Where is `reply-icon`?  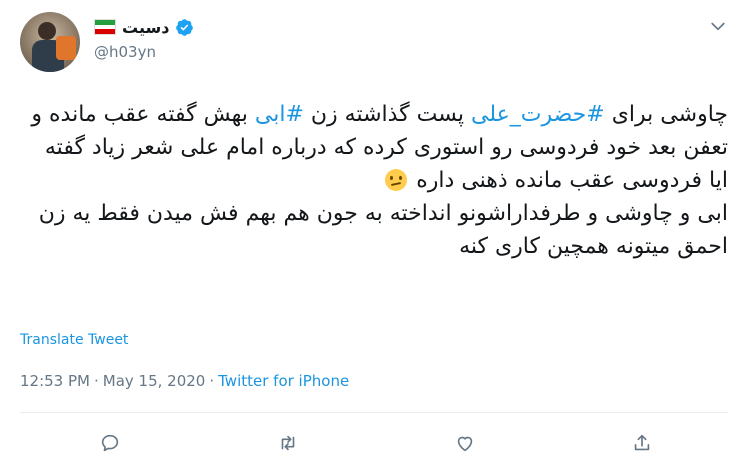
reply-icon is located at coordinates (110, 443).